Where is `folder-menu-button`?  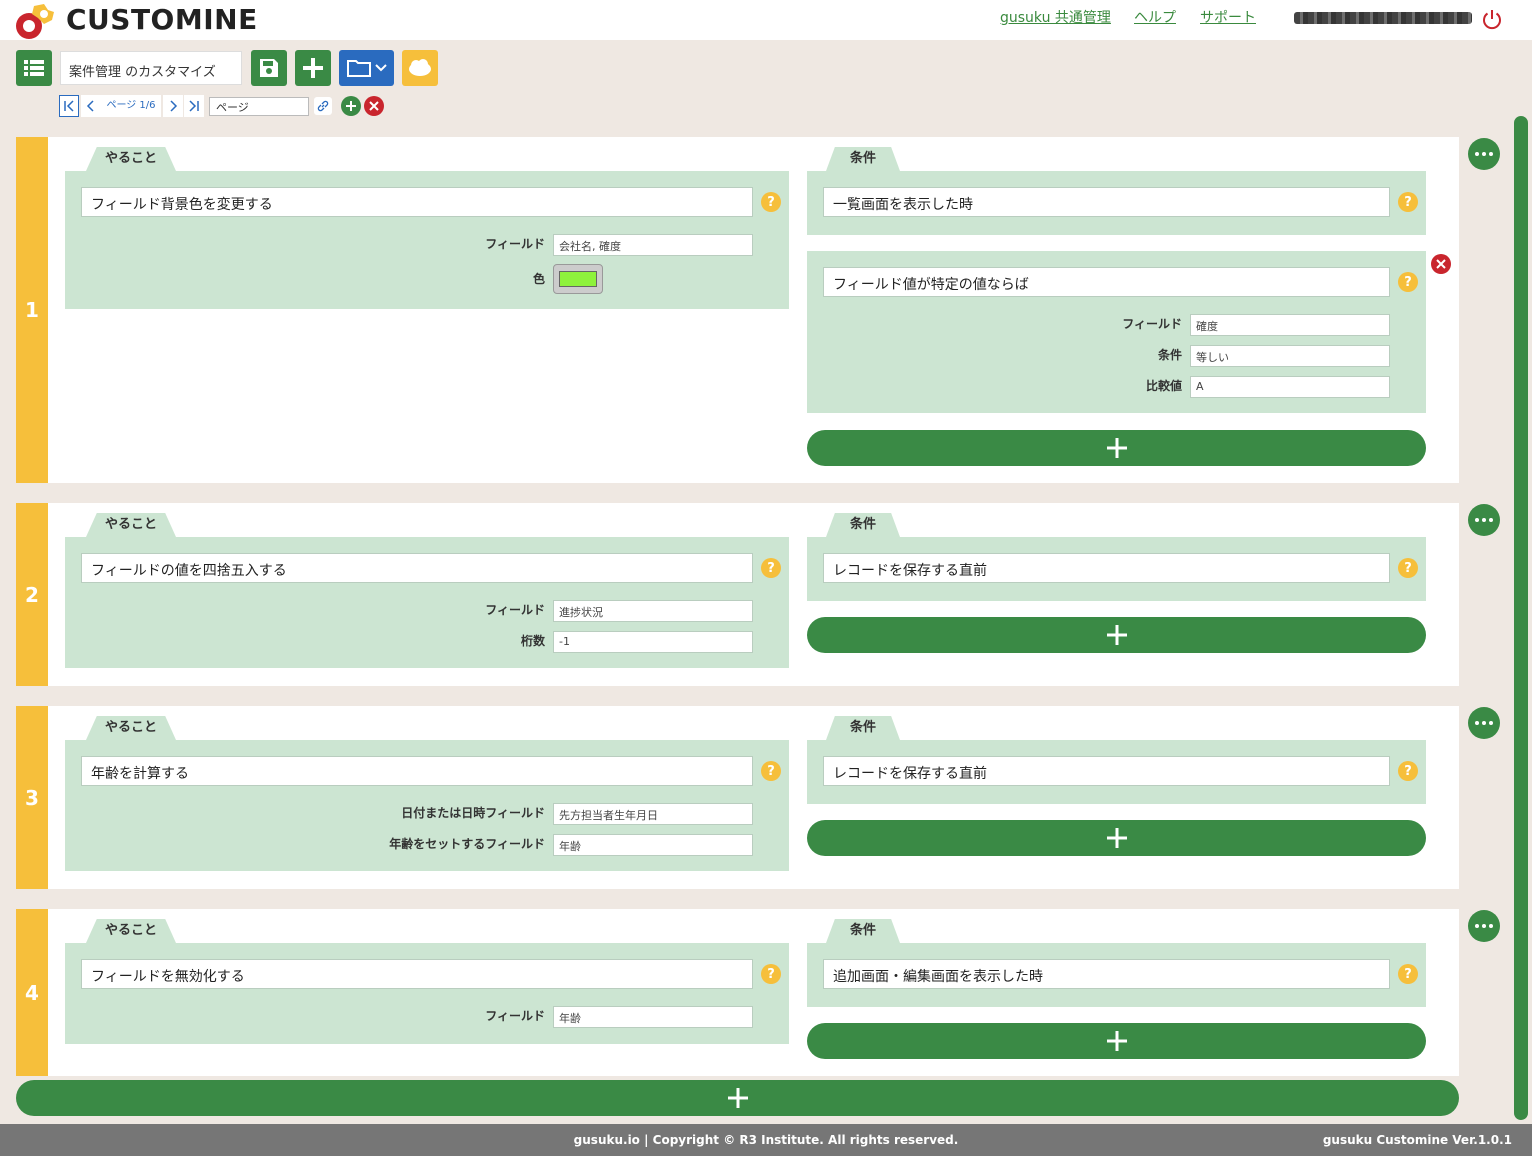
folder-menu-button is located at coordinates (366, 68).